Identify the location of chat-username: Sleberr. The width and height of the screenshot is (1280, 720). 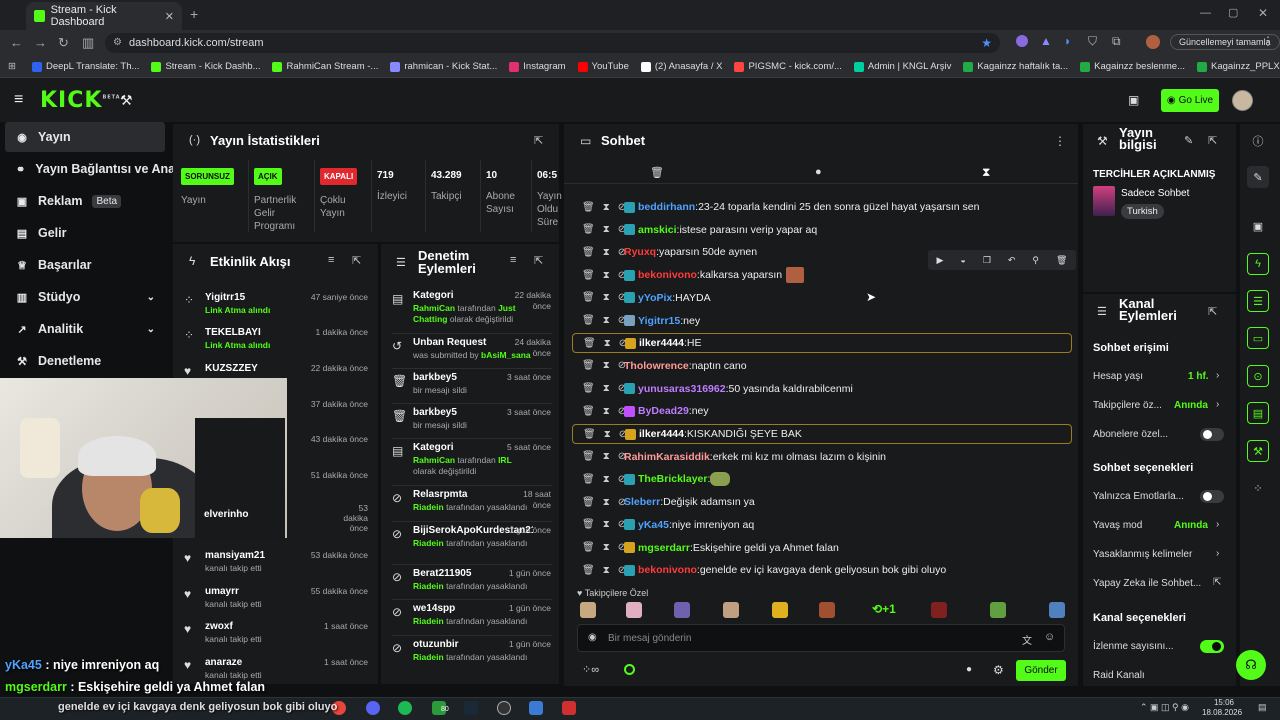
(642, 502).